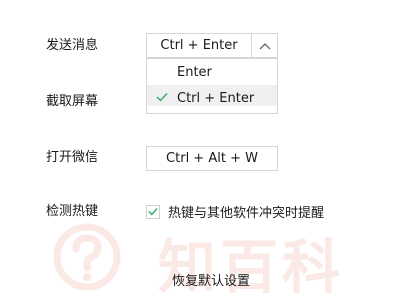 The width and height of the screenshot is (400, 304). What do you see at coordinates (72, 101) in the screenshot?
I see `screen-capture-label: 截取屏幕` at bounding box center [72, 101].